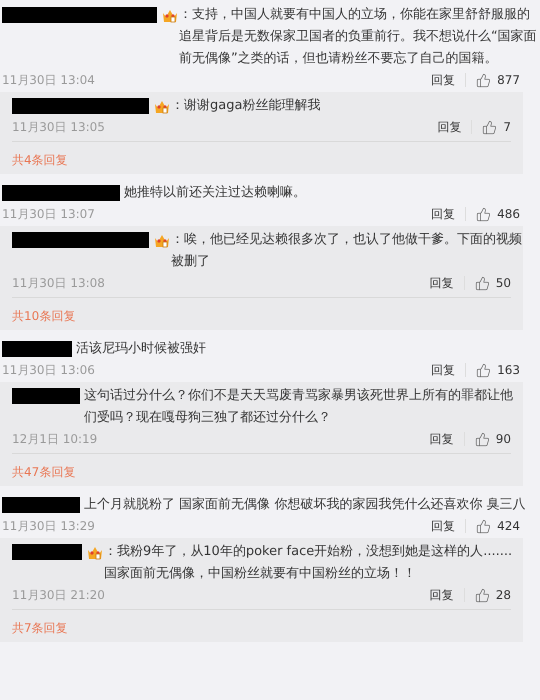  Describe the element at coordinates (58, 127) in the screenshot. I see `comment-time: 11月30日 13:05` at that location.